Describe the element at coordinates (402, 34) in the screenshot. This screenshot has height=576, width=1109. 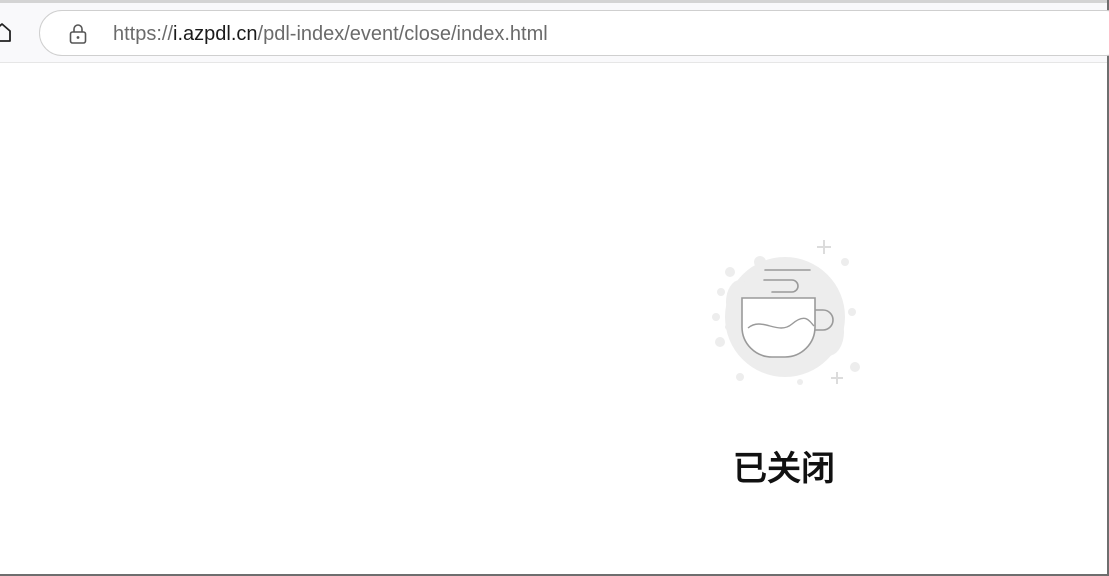
I see `url-path: /pdl-index/event/close/index.html` at that location.